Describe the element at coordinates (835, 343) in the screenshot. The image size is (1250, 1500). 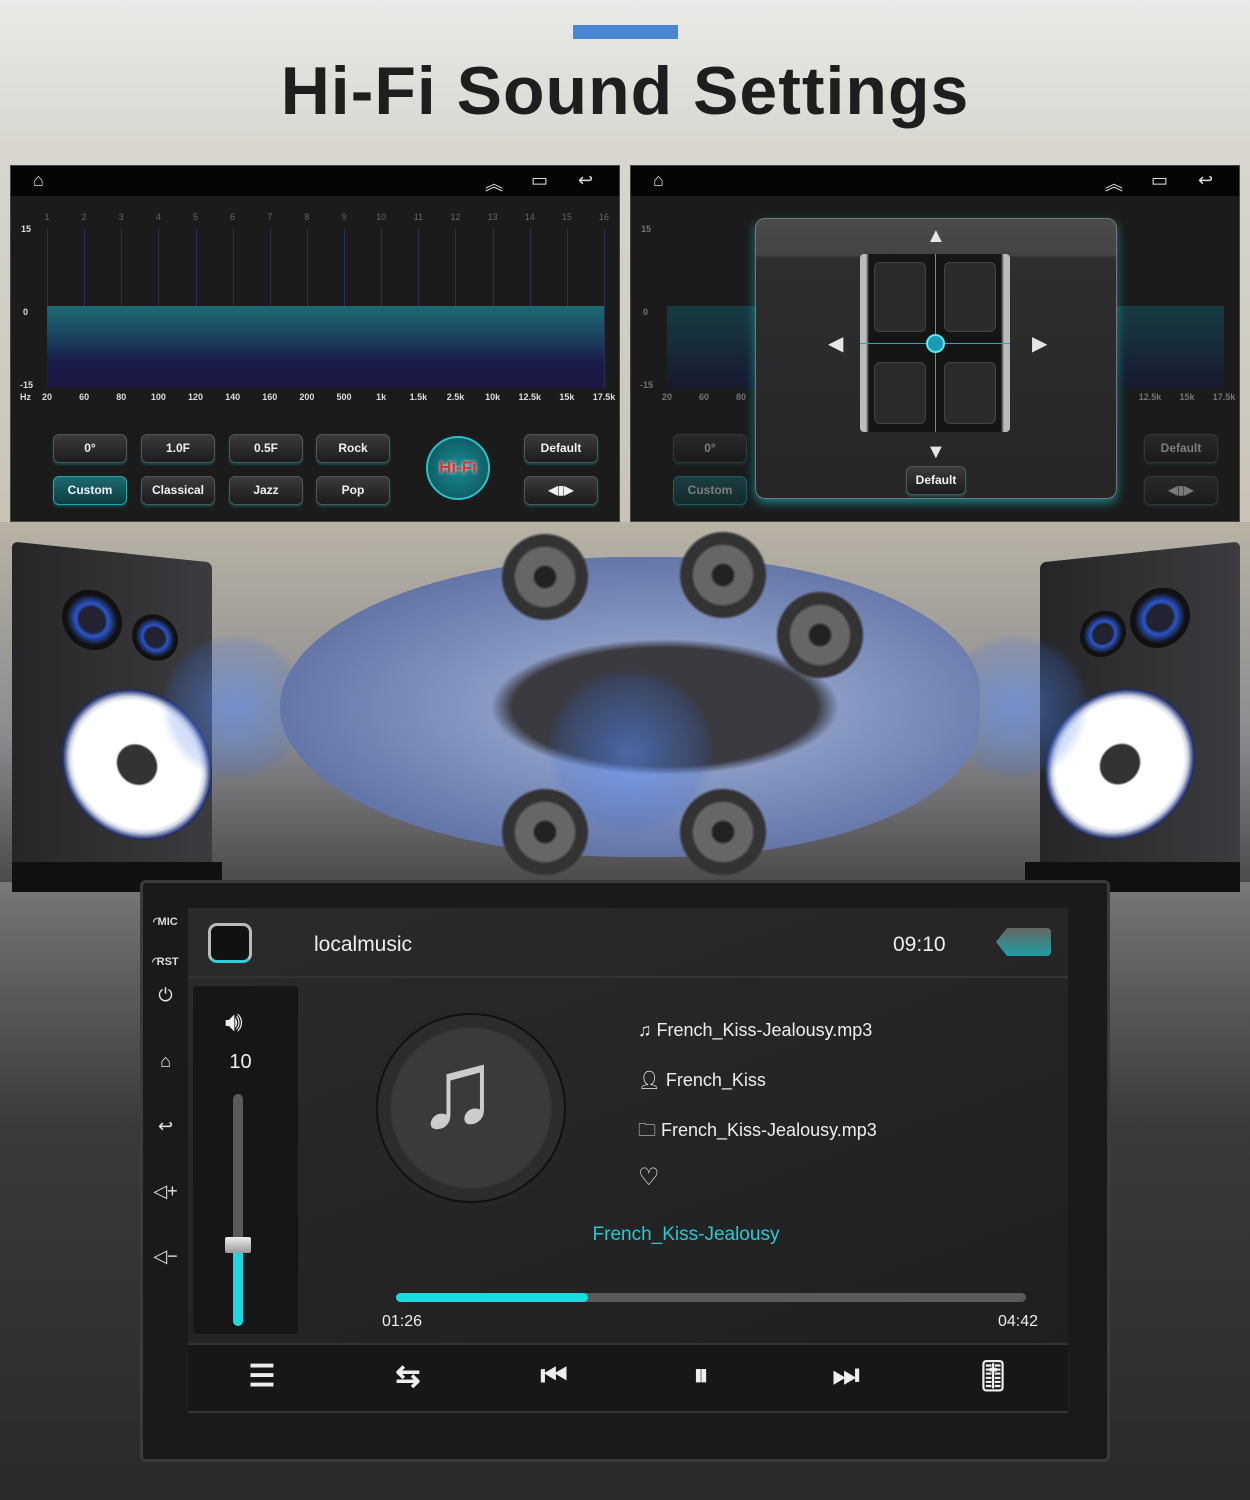
I see `arrow-left-icon: ◀` at that location.